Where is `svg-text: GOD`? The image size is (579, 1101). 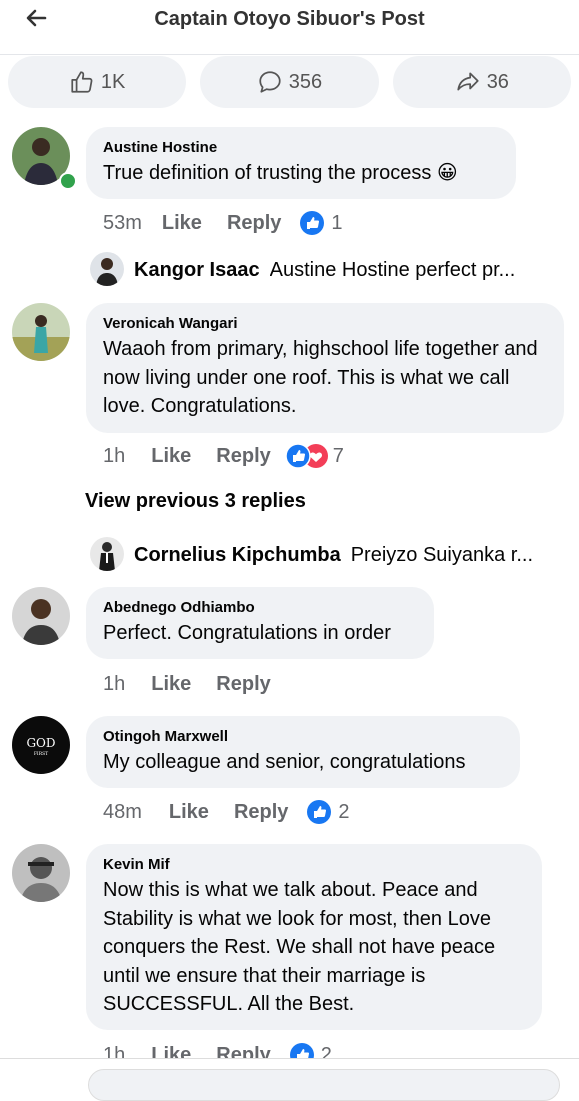 svg-text: GOD is located at coordinates (40, 743).